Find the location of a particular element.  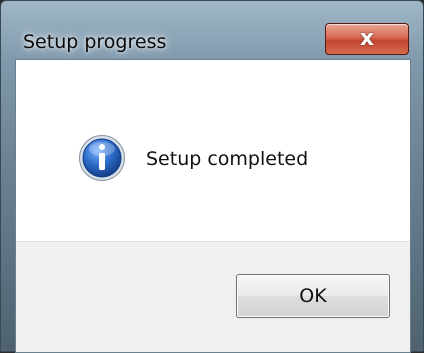

ok-button: OK is located at coordinates (313, 296).